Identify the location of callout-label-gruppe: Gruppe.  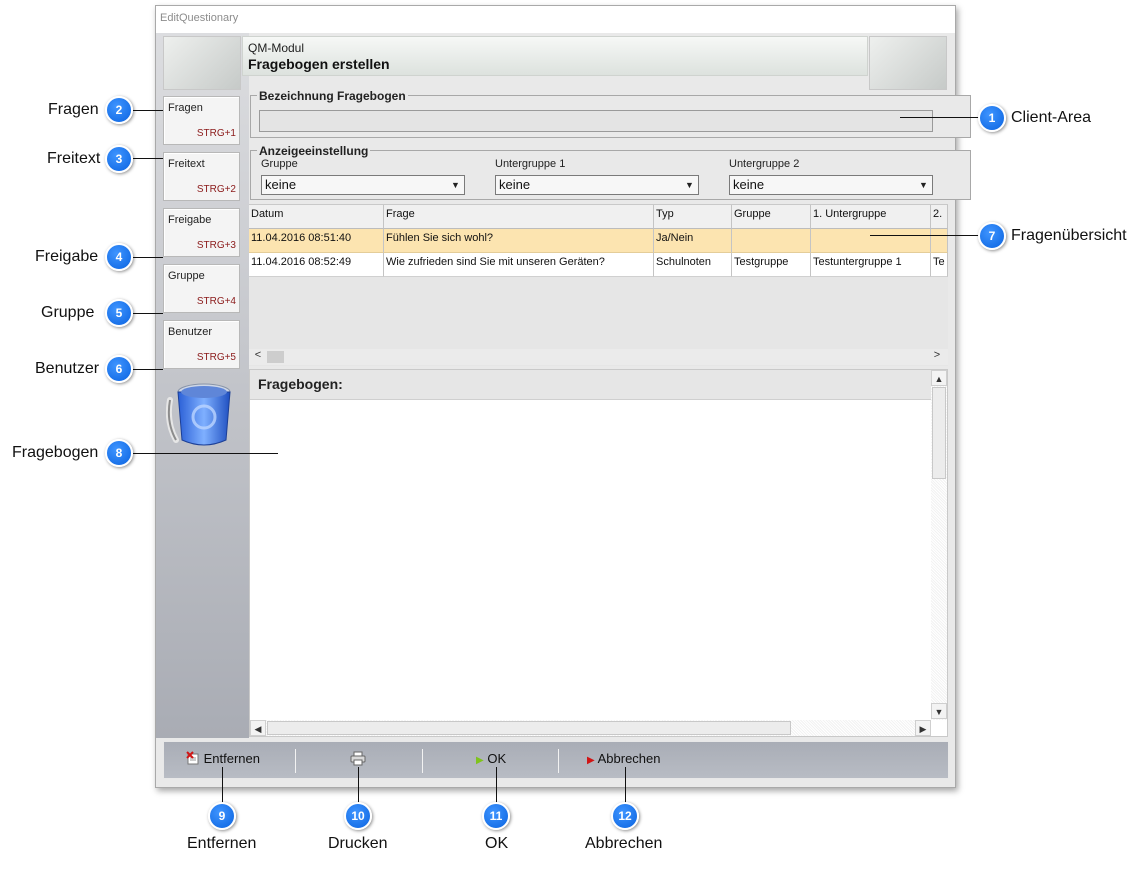
(68, 312).